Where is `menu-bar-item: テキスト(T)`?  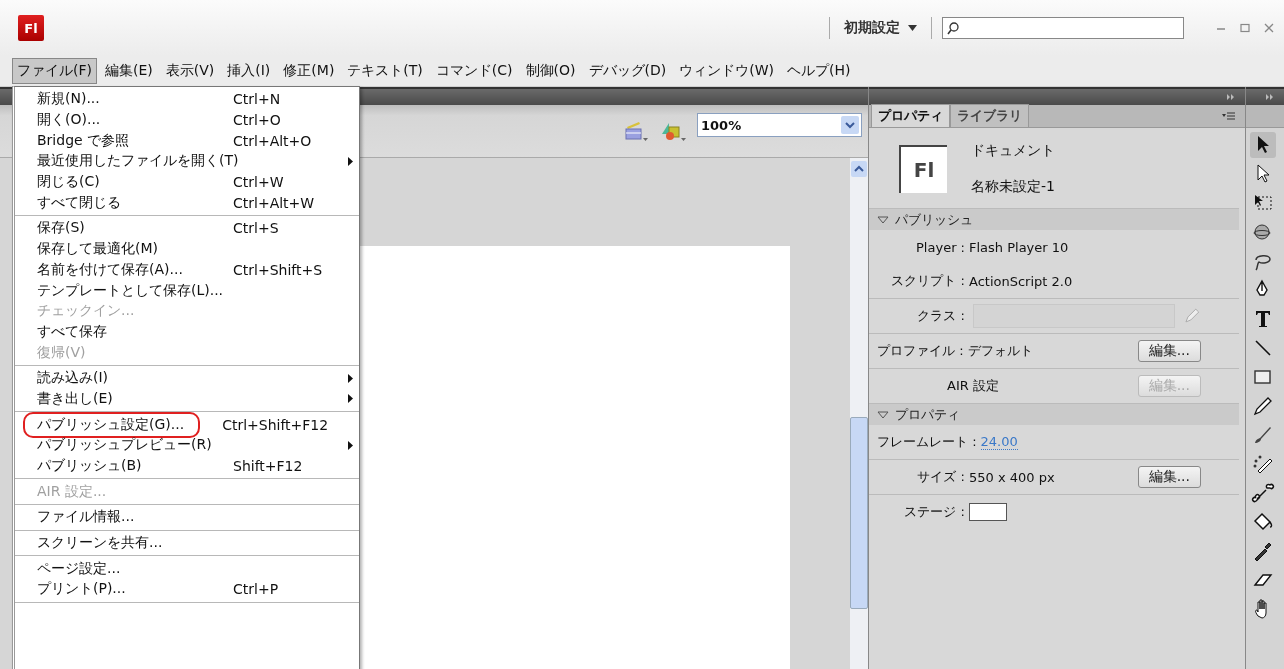 menu-bar-item: テキスト(T) is located at coordinates (385, 71).